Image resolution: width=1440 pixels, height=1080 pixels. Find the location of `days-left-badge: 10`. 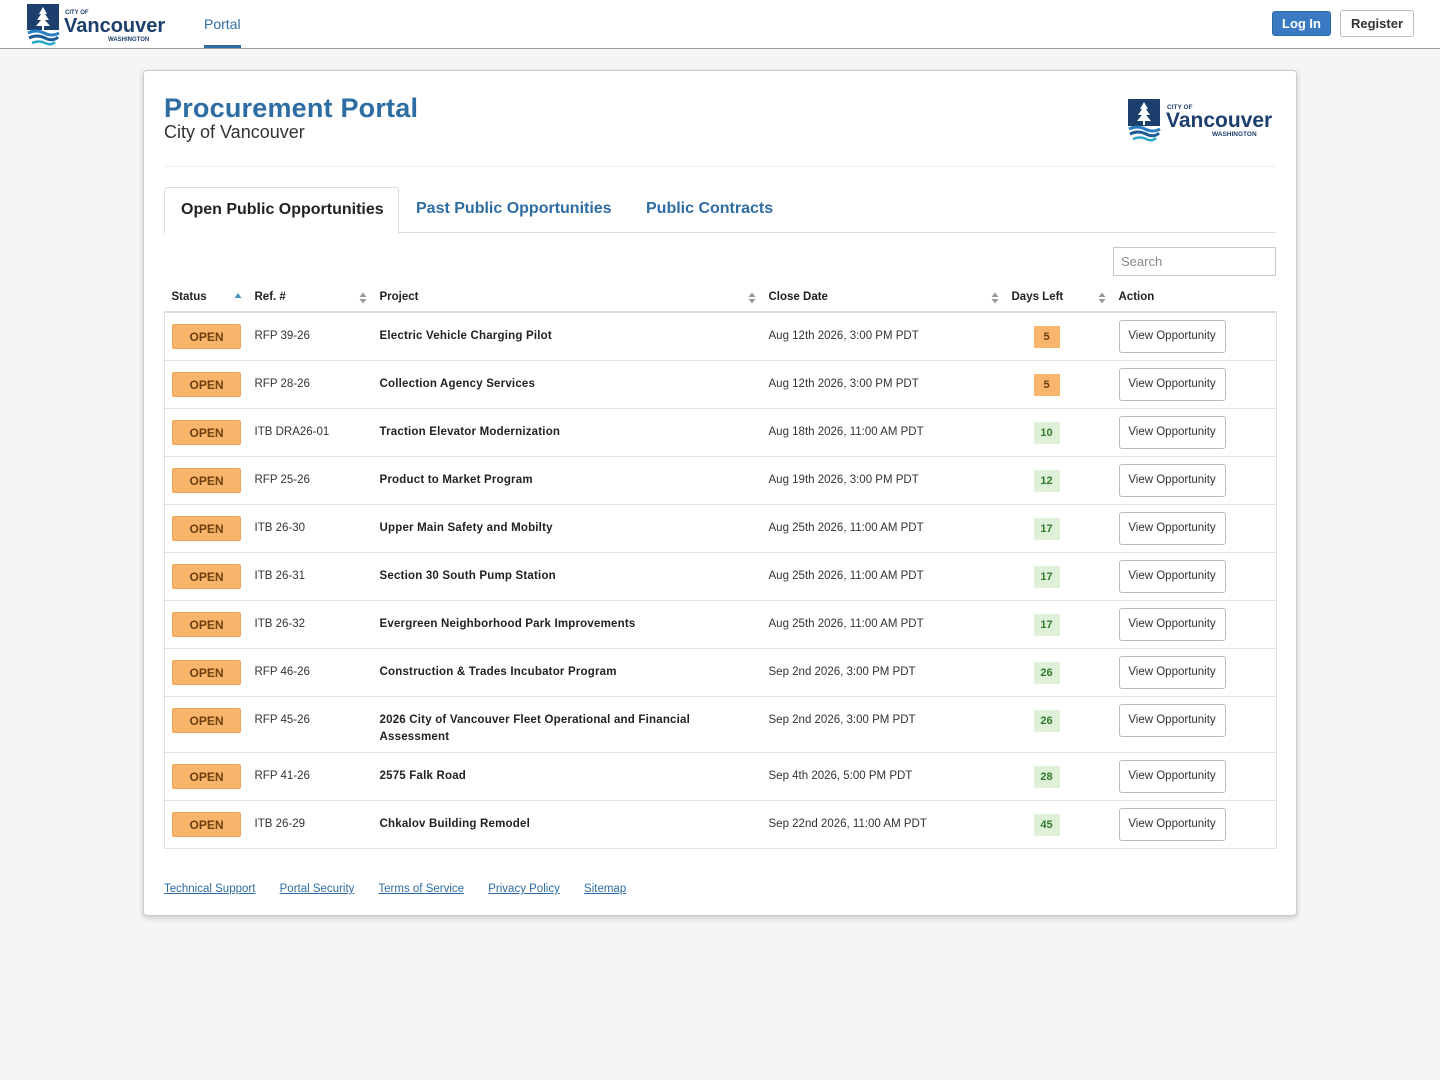

days-left-badge: 10 is located at coordinates (1046, 432).